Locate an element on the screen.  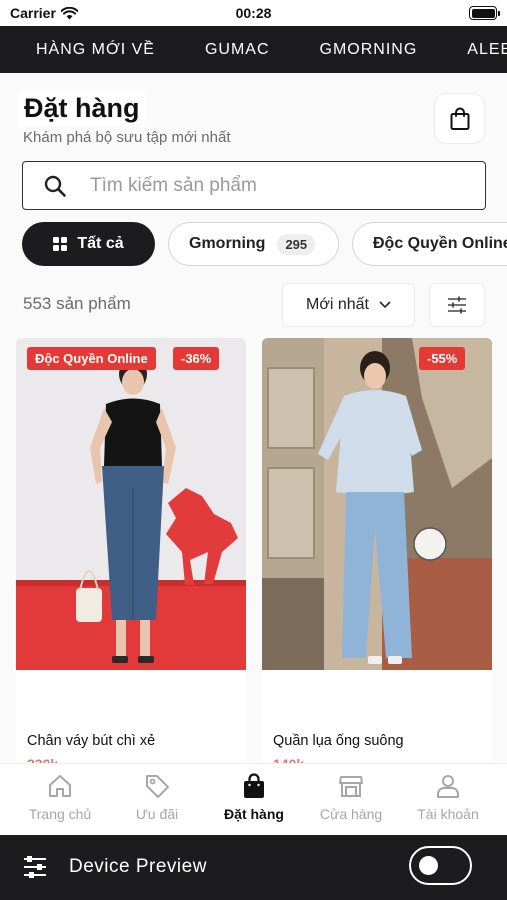
tab-deals: Ưu đãi is located at coordinates (157, 797).